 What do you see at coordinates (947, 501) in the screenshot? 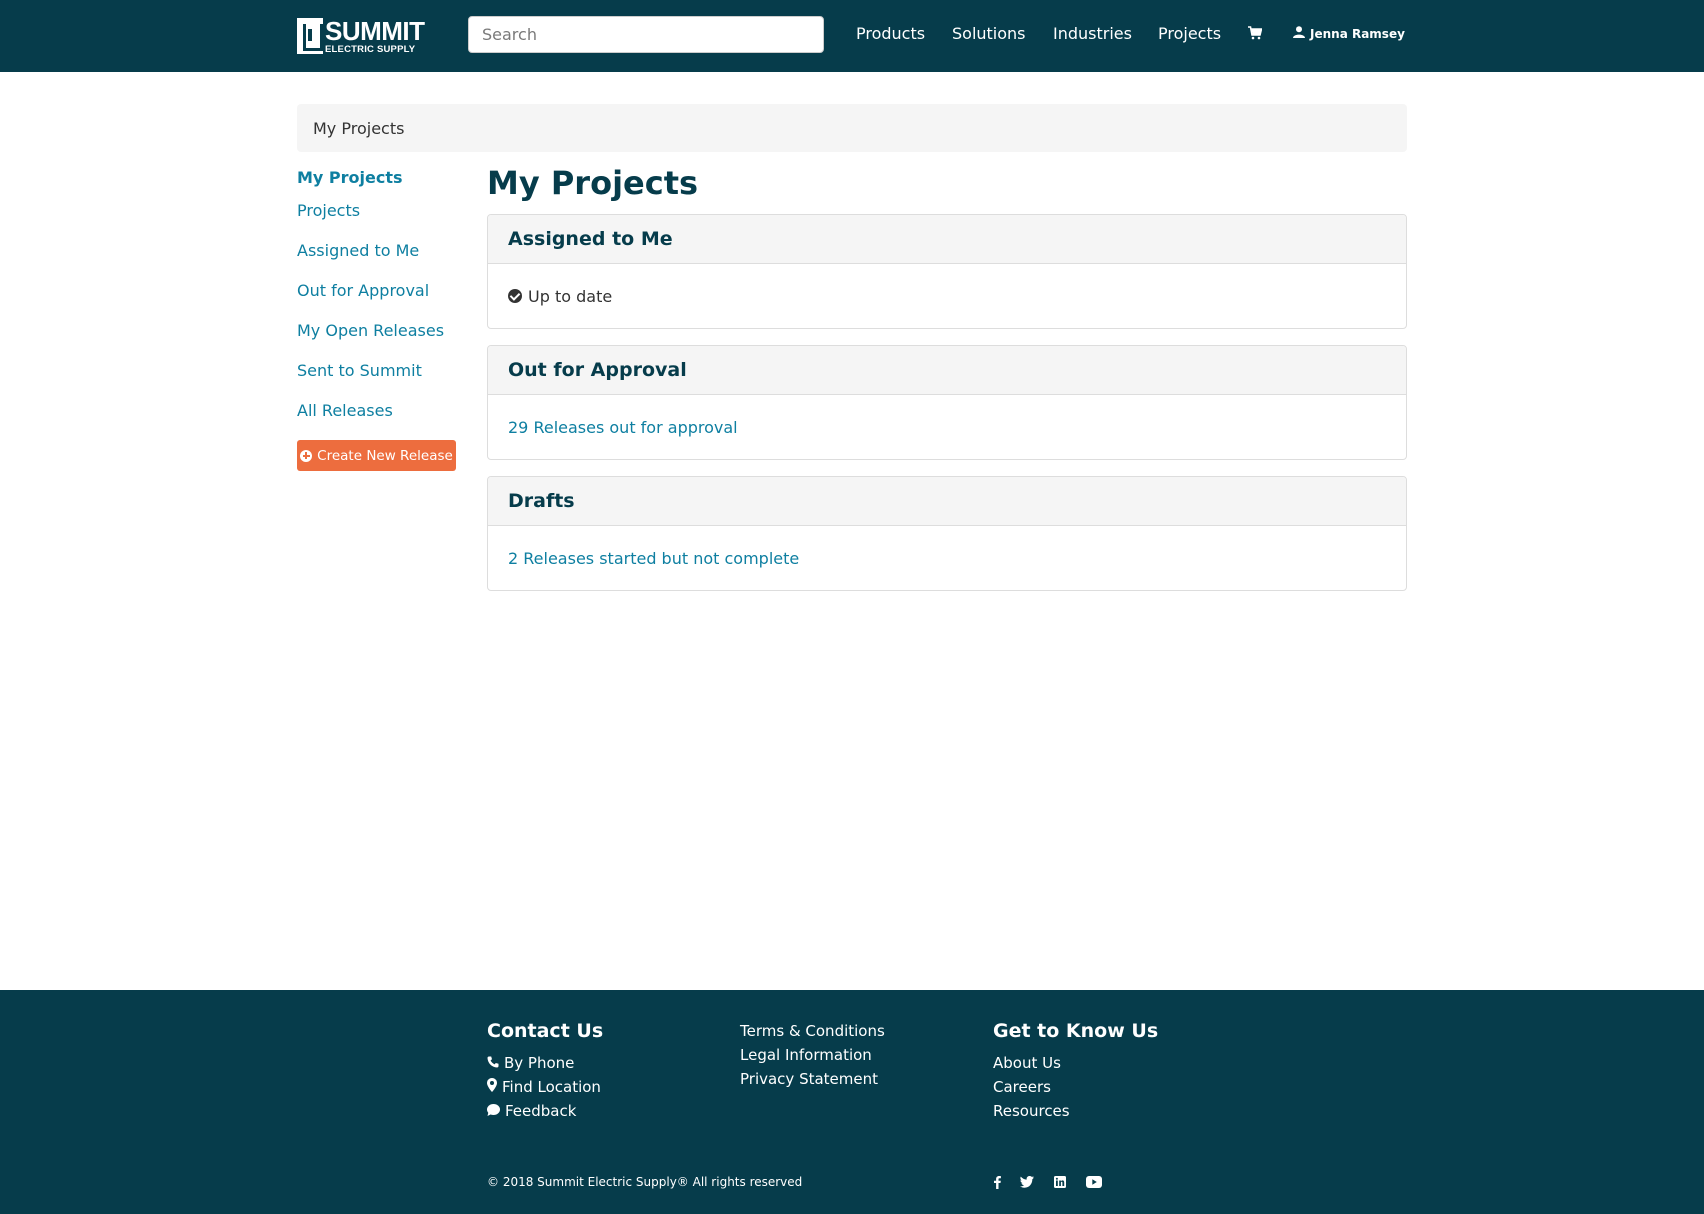
I see `panel-heading: Drafts` at bounding box center [947, 501].